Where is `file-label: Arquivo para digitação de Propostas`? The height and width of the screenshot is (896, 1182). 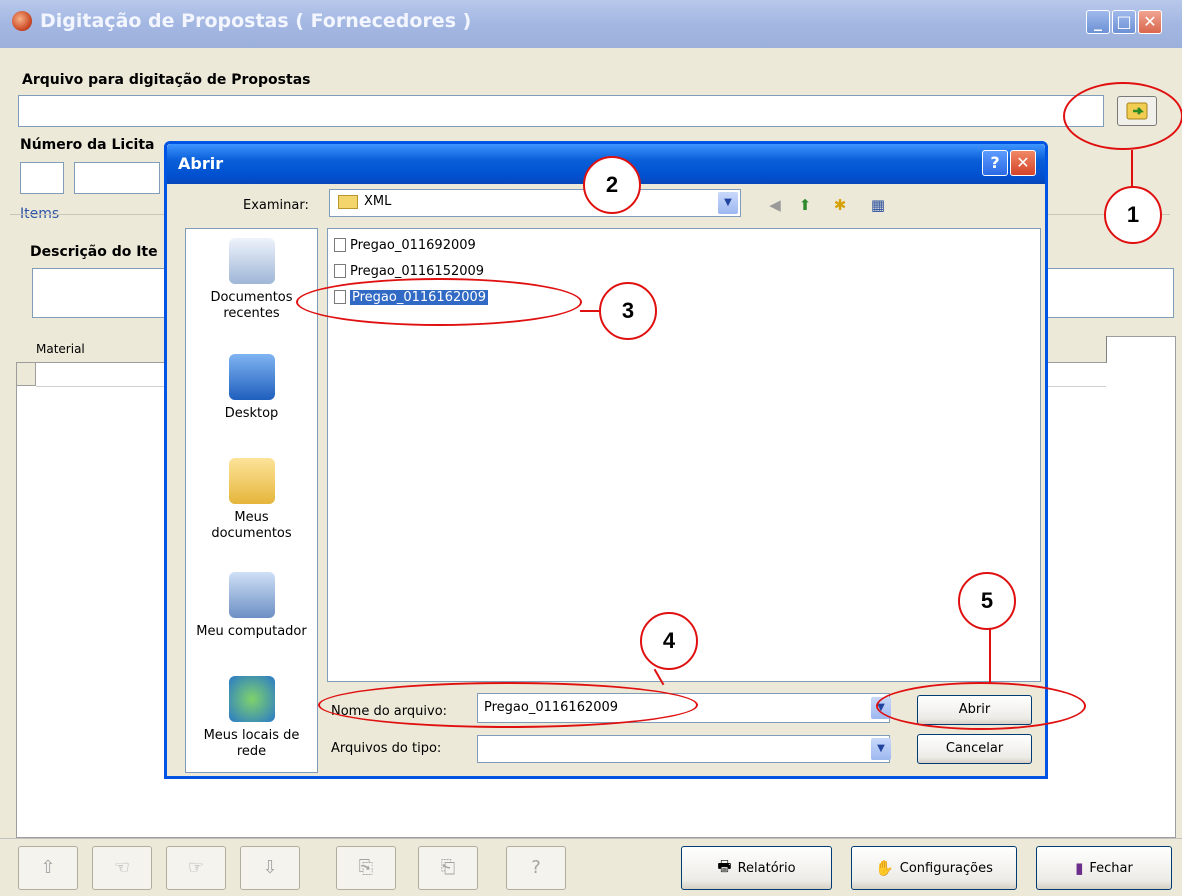
file-label: Arquivo para digitação de Propostas is located at coordinates (166, 80).